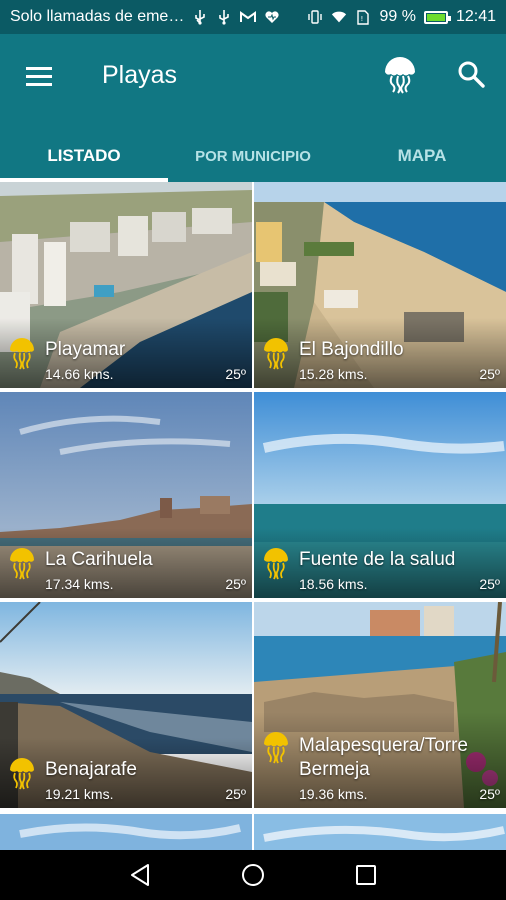  What do you see at coordinates (126, 705) in the screenshot?
I see `beach-card-benajarafe: Benajarafe 19.21 kms. 25º` at bounding box center [126, 705].